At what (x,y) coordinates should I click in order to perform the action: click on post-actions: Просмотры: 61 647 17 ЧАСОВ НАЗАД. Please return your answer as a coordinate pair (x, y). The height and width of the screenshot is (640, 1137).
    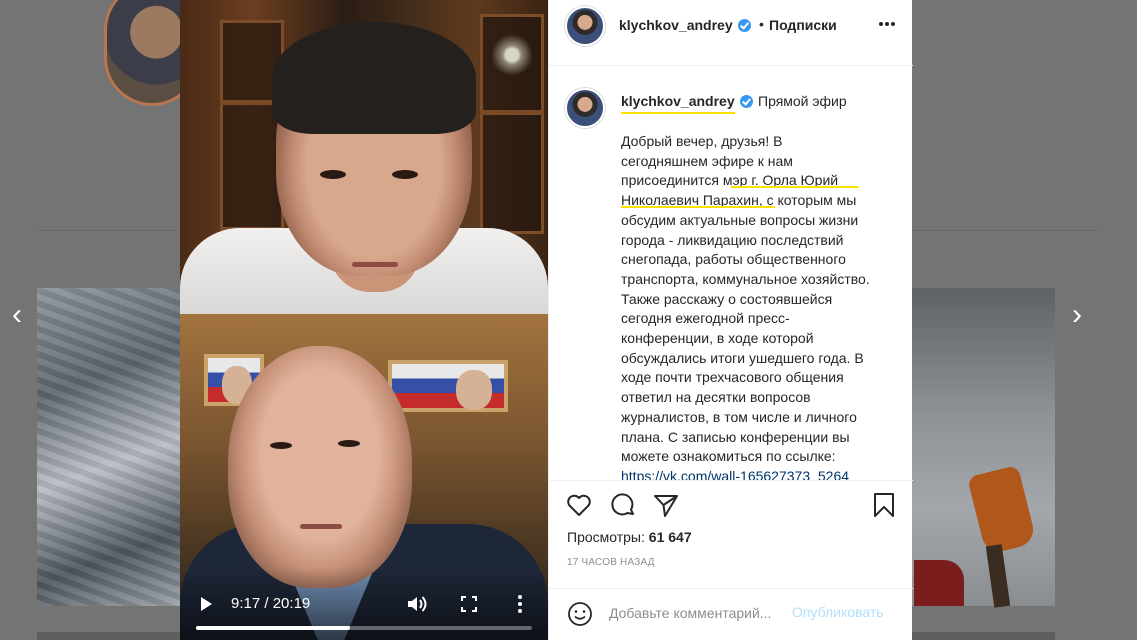
    Looking at the image, I should click on (731, 534).